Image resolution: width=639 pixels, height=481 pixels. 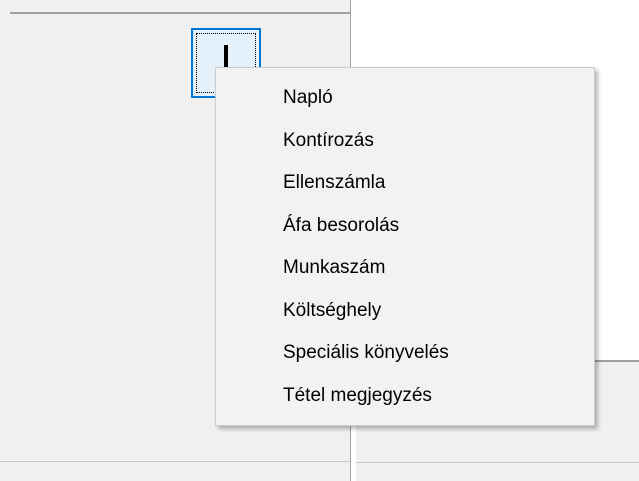 I want to click on menu-item-koltseghely: Költséghely, so click(x=405, y=311).